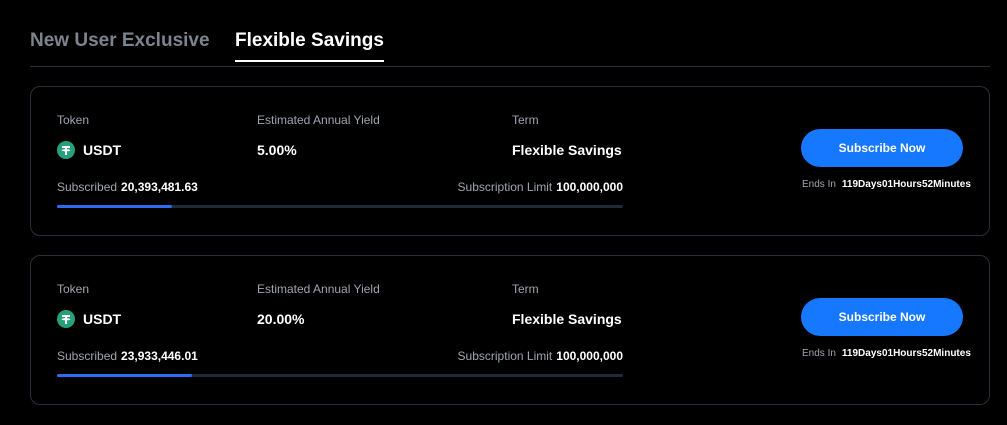 The height and width of the screenshot is (425, 1007). What do you see at coordinates (159, 356) in the screenshot?
I see `subscribed-value: 23,933,446.01` at bounding box center [159, 356].